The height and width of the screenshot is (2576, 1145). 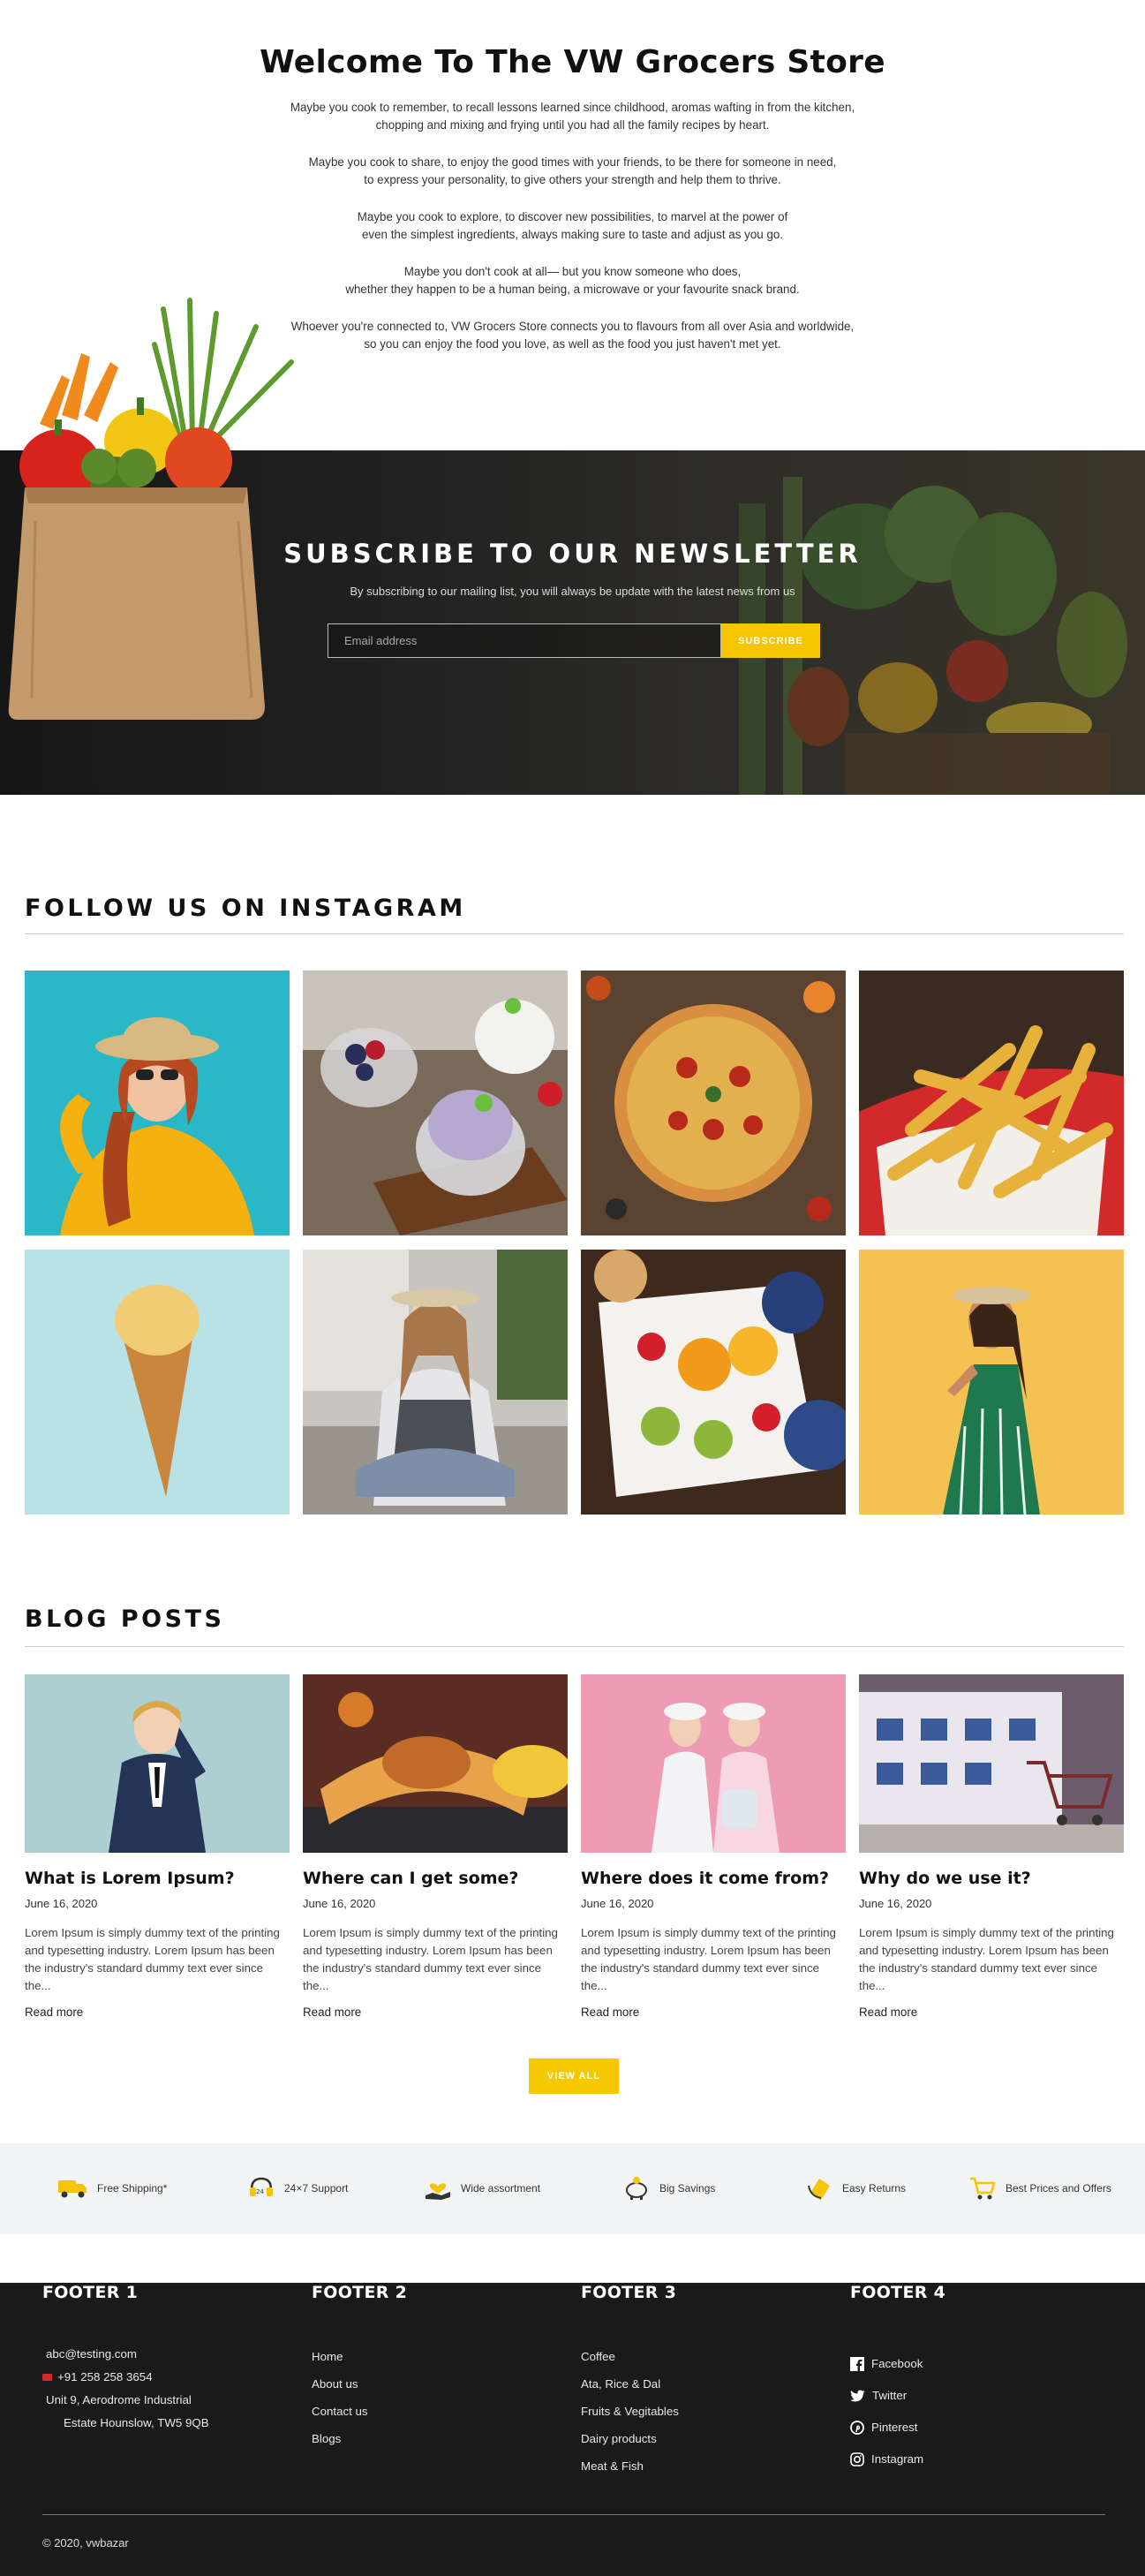 What do you see at coordinates (574, 1646) in the screenshot?
I see `blog-divider` at bounding box center [574, 1646].